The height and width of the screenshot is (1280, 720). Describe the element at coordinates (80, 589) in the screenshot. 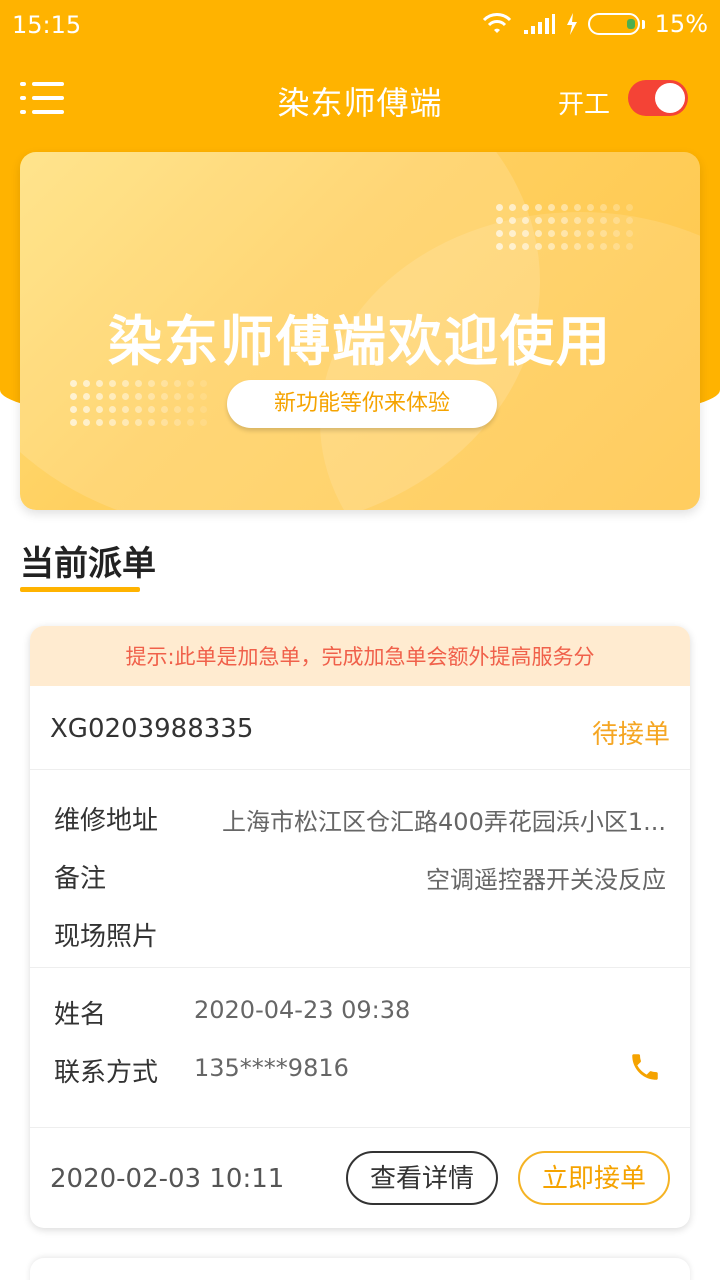

I see `section-underline` at that location.